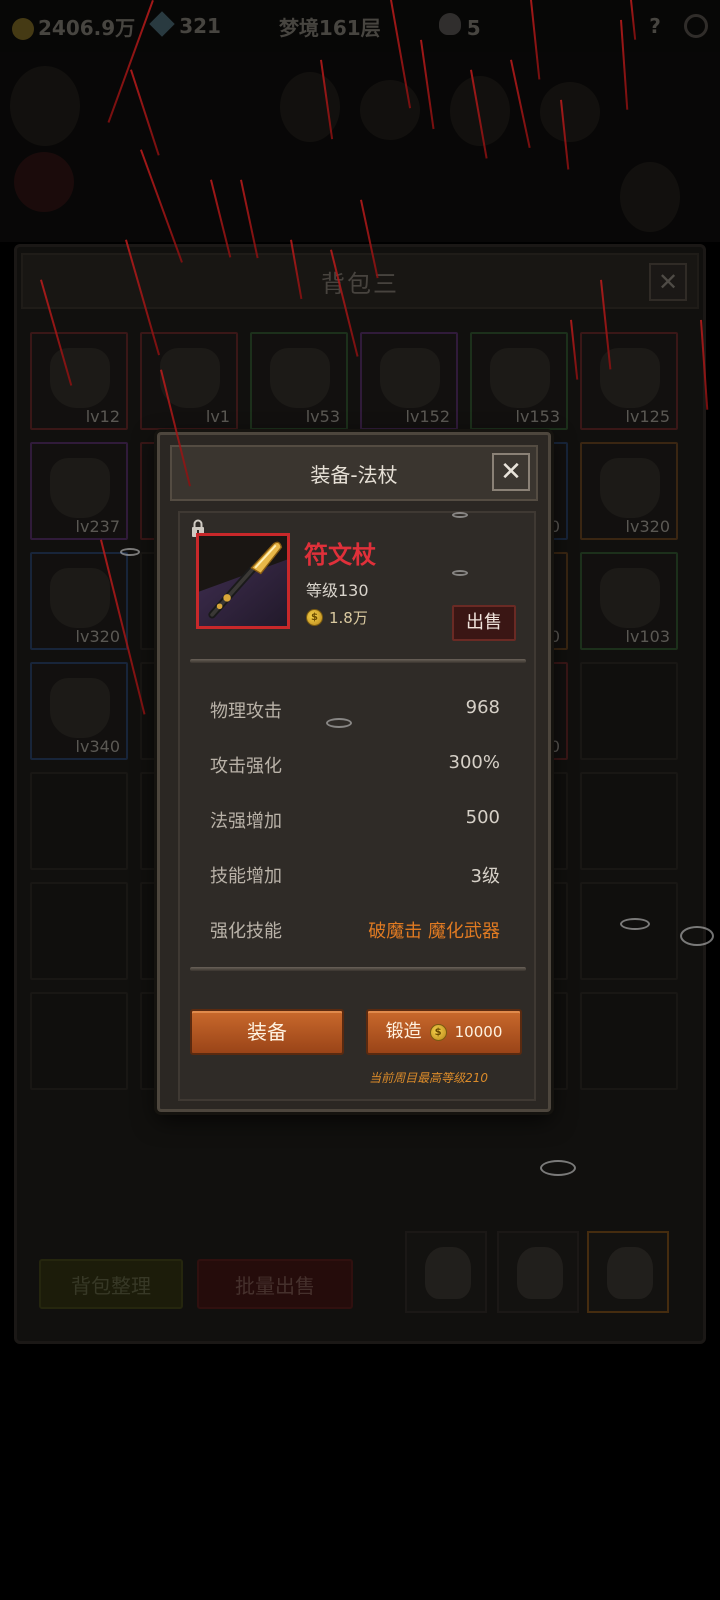 The width and height of the screenshot is (720, 1600). Describe the element at coordinates (474, 762) in the screenshot. I see `stat-value: 300%` at that location.